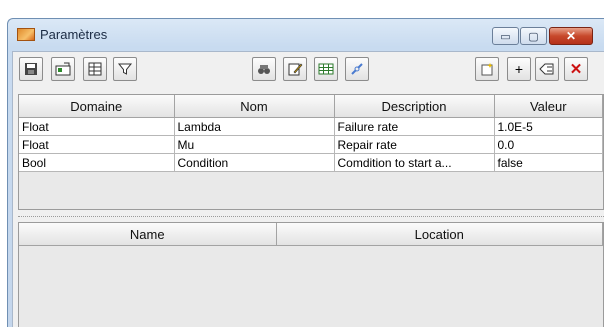 This screenshot has height=327, width=604. I want to click on cell-nom: Mu, so click(254, 144).